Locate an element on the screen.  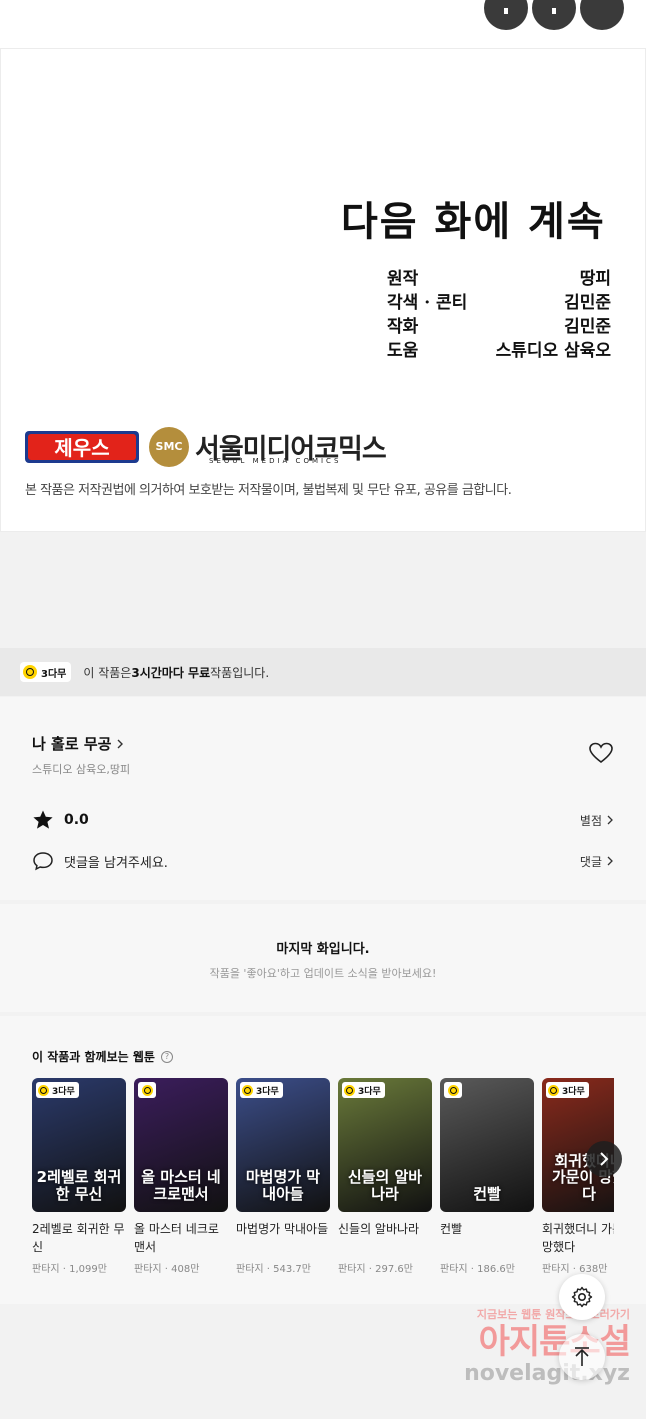
credit-role: 도움 is located at coordinates (403, 351).